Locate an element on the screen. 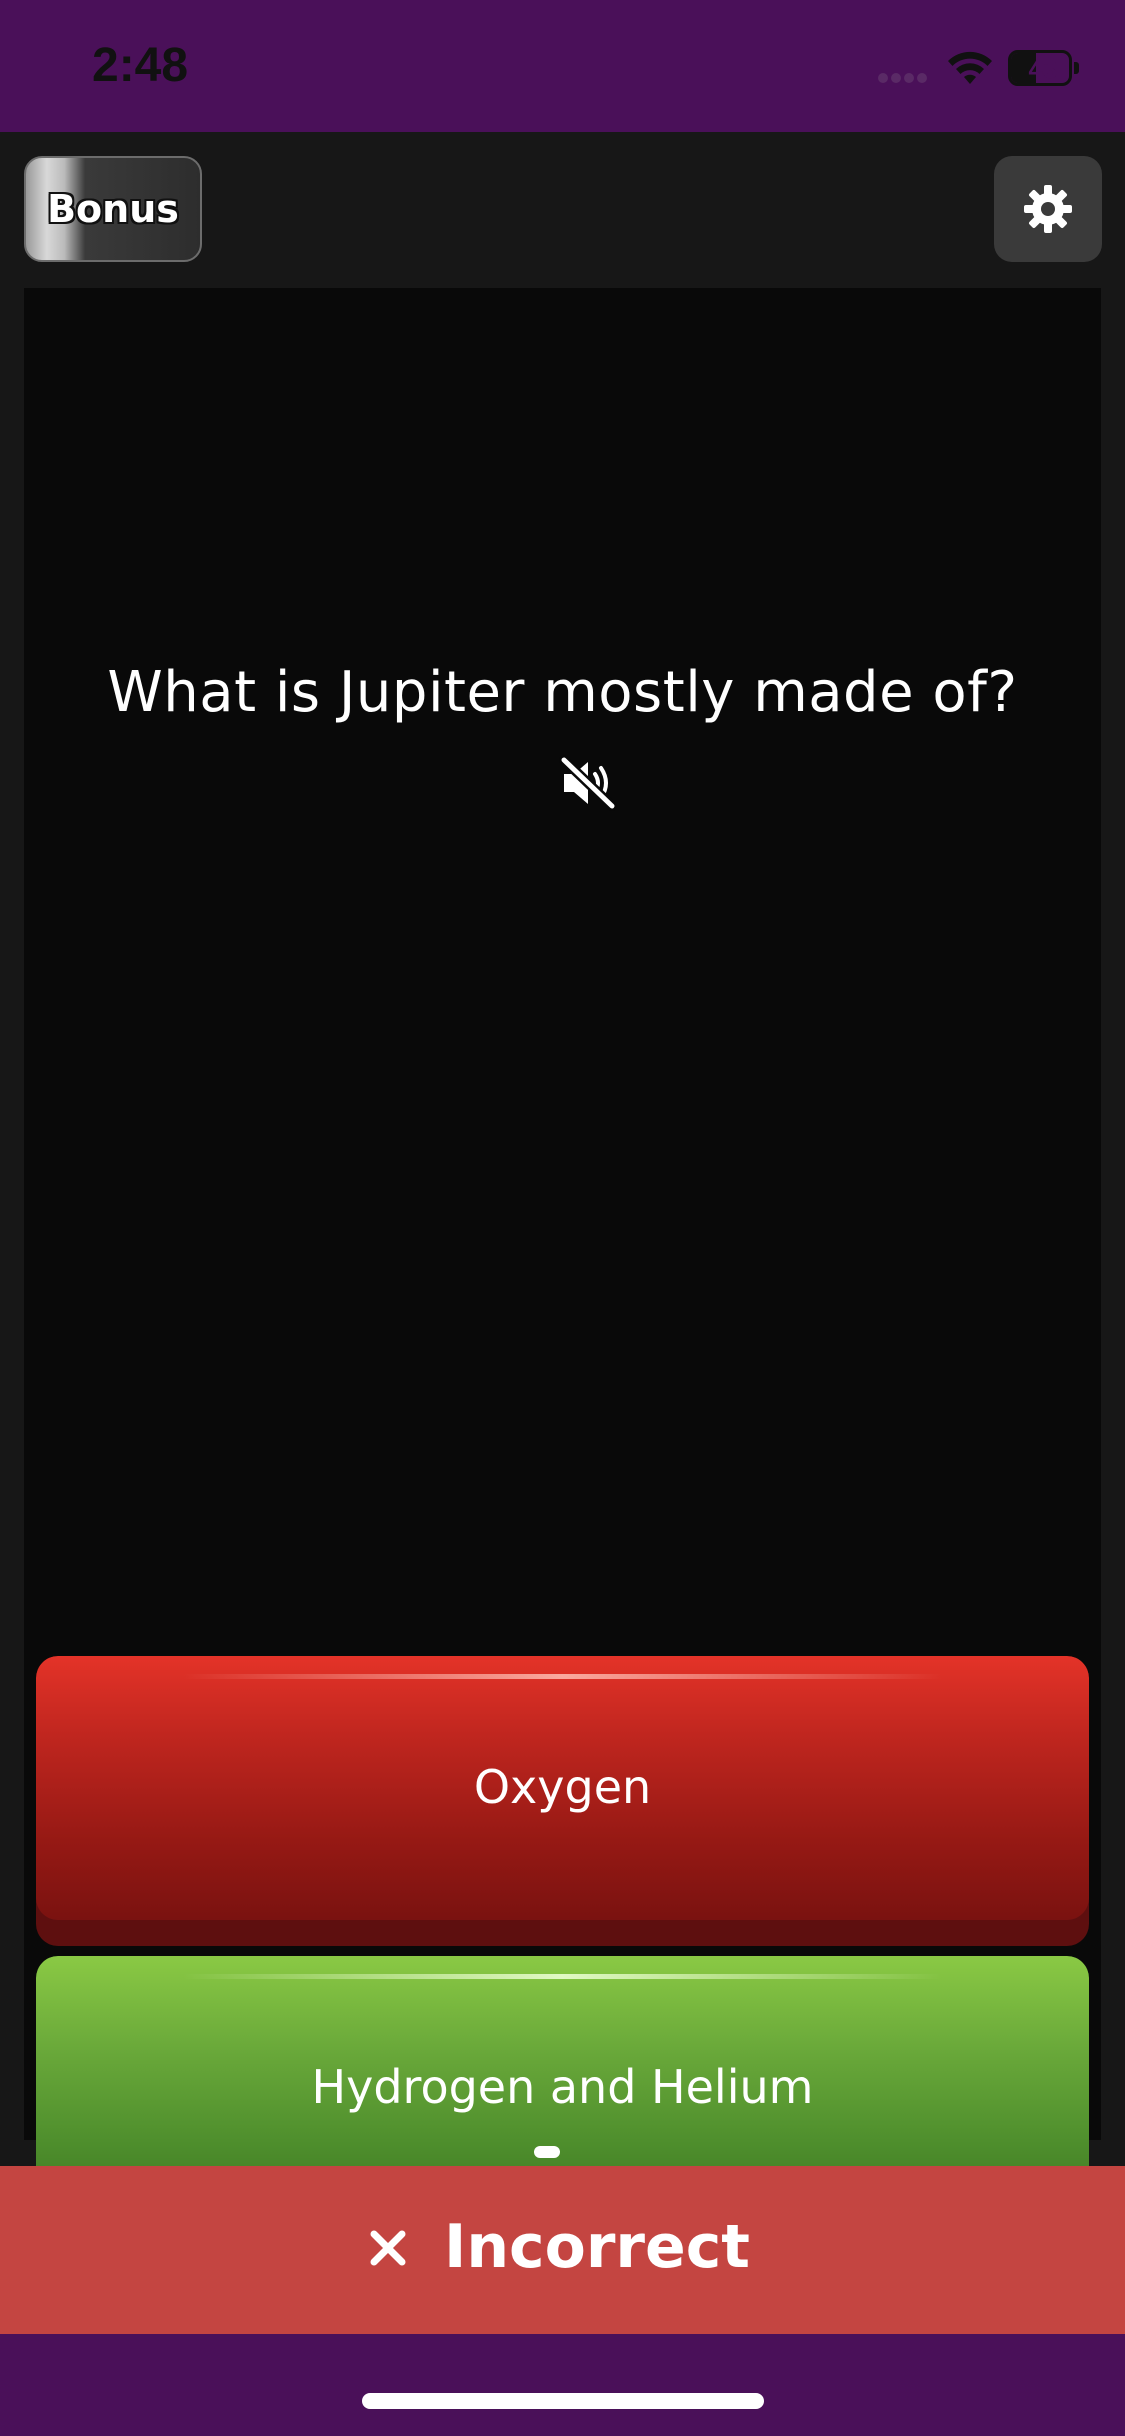 The height and width of the screenshot is (2436, 1125). gear-icon is located at coordinates (1048, 209).